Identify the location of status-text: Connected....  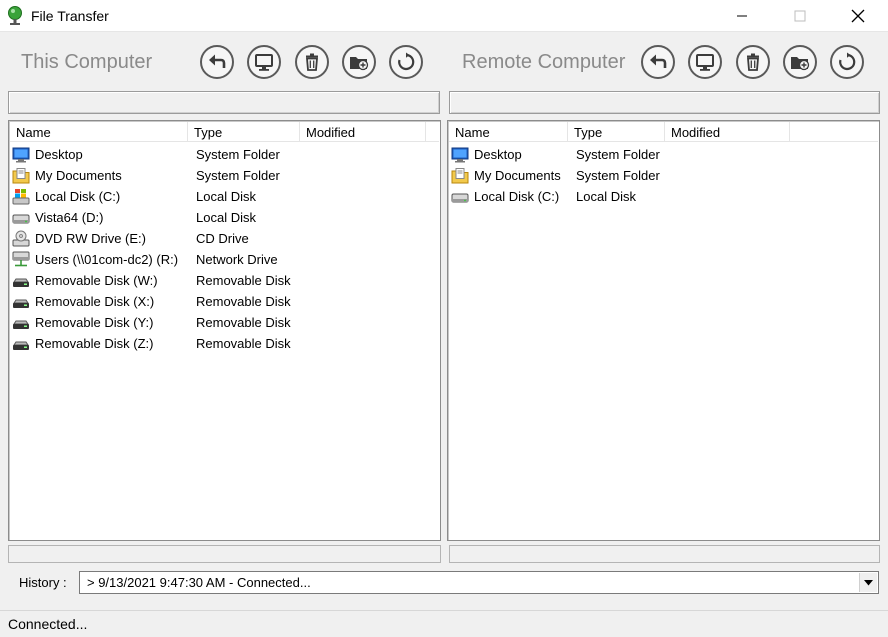
(48, 624).